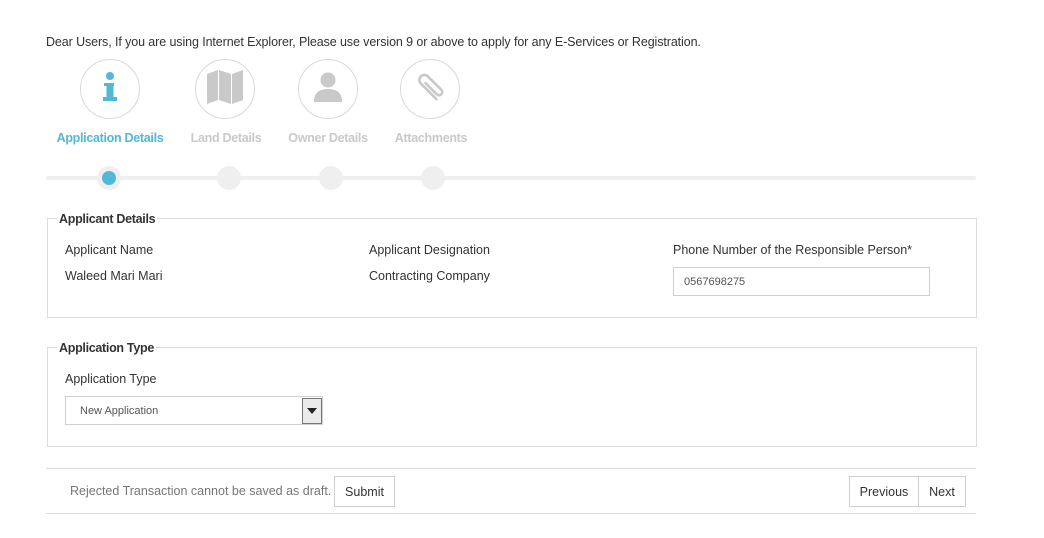 This screenshot has height=538, width=1044. What do you see at coordinates (429, 276) in the screenshot?
I see `applicant-designation-value: Contracting Company` at bounding box center [429, 276].